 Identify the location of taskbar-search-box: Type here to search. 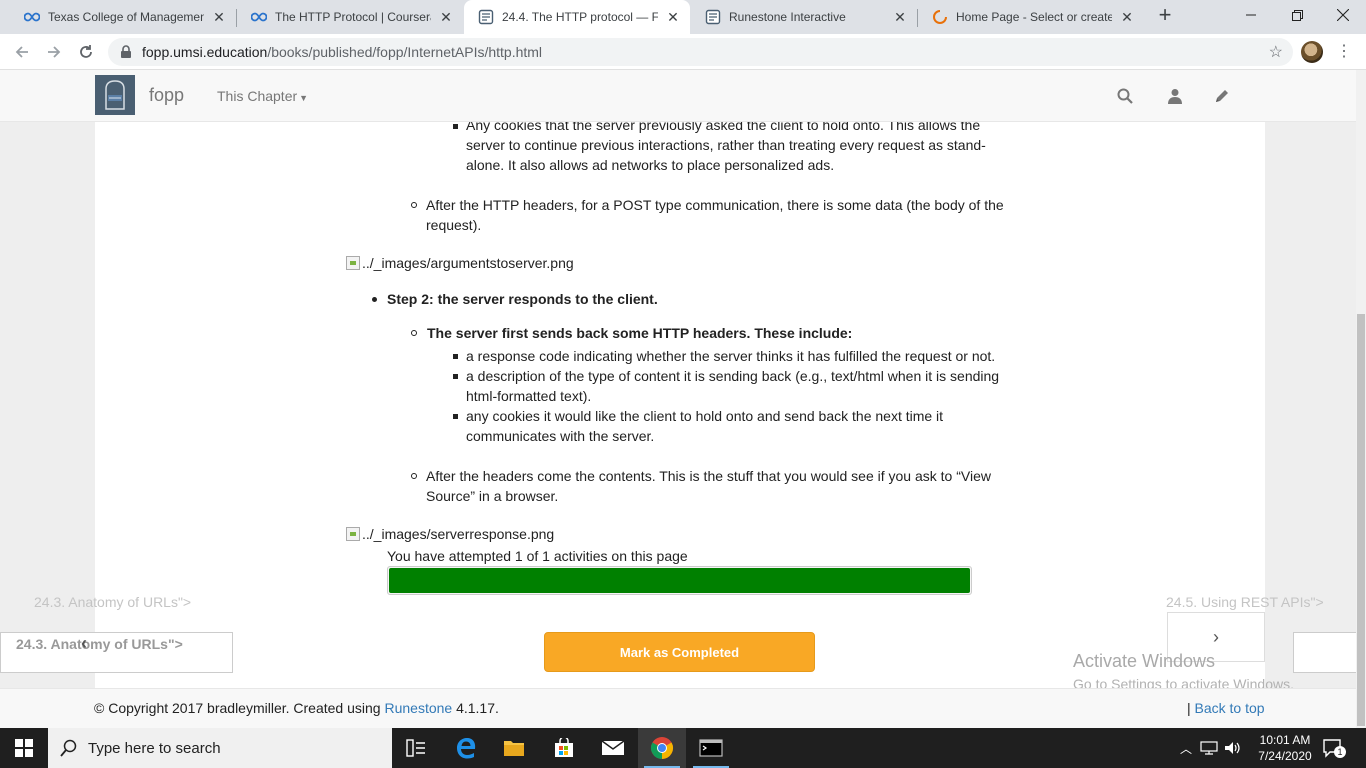
(220, 748).